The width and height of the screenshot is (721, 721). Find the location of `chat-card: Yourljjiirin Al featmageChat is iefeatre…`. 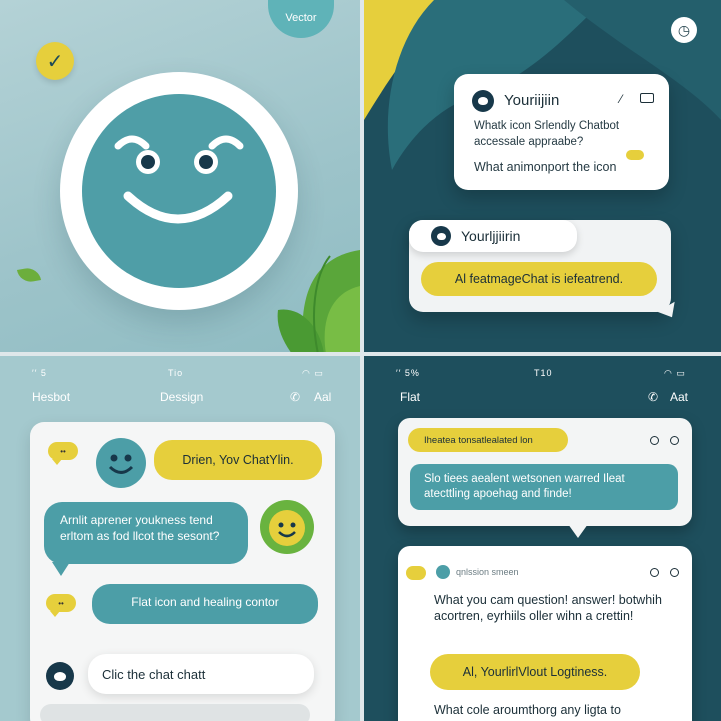

chat-card: Yourljjiirin Al featmageChat is iefeatre… is located at coordinates (545, 271).